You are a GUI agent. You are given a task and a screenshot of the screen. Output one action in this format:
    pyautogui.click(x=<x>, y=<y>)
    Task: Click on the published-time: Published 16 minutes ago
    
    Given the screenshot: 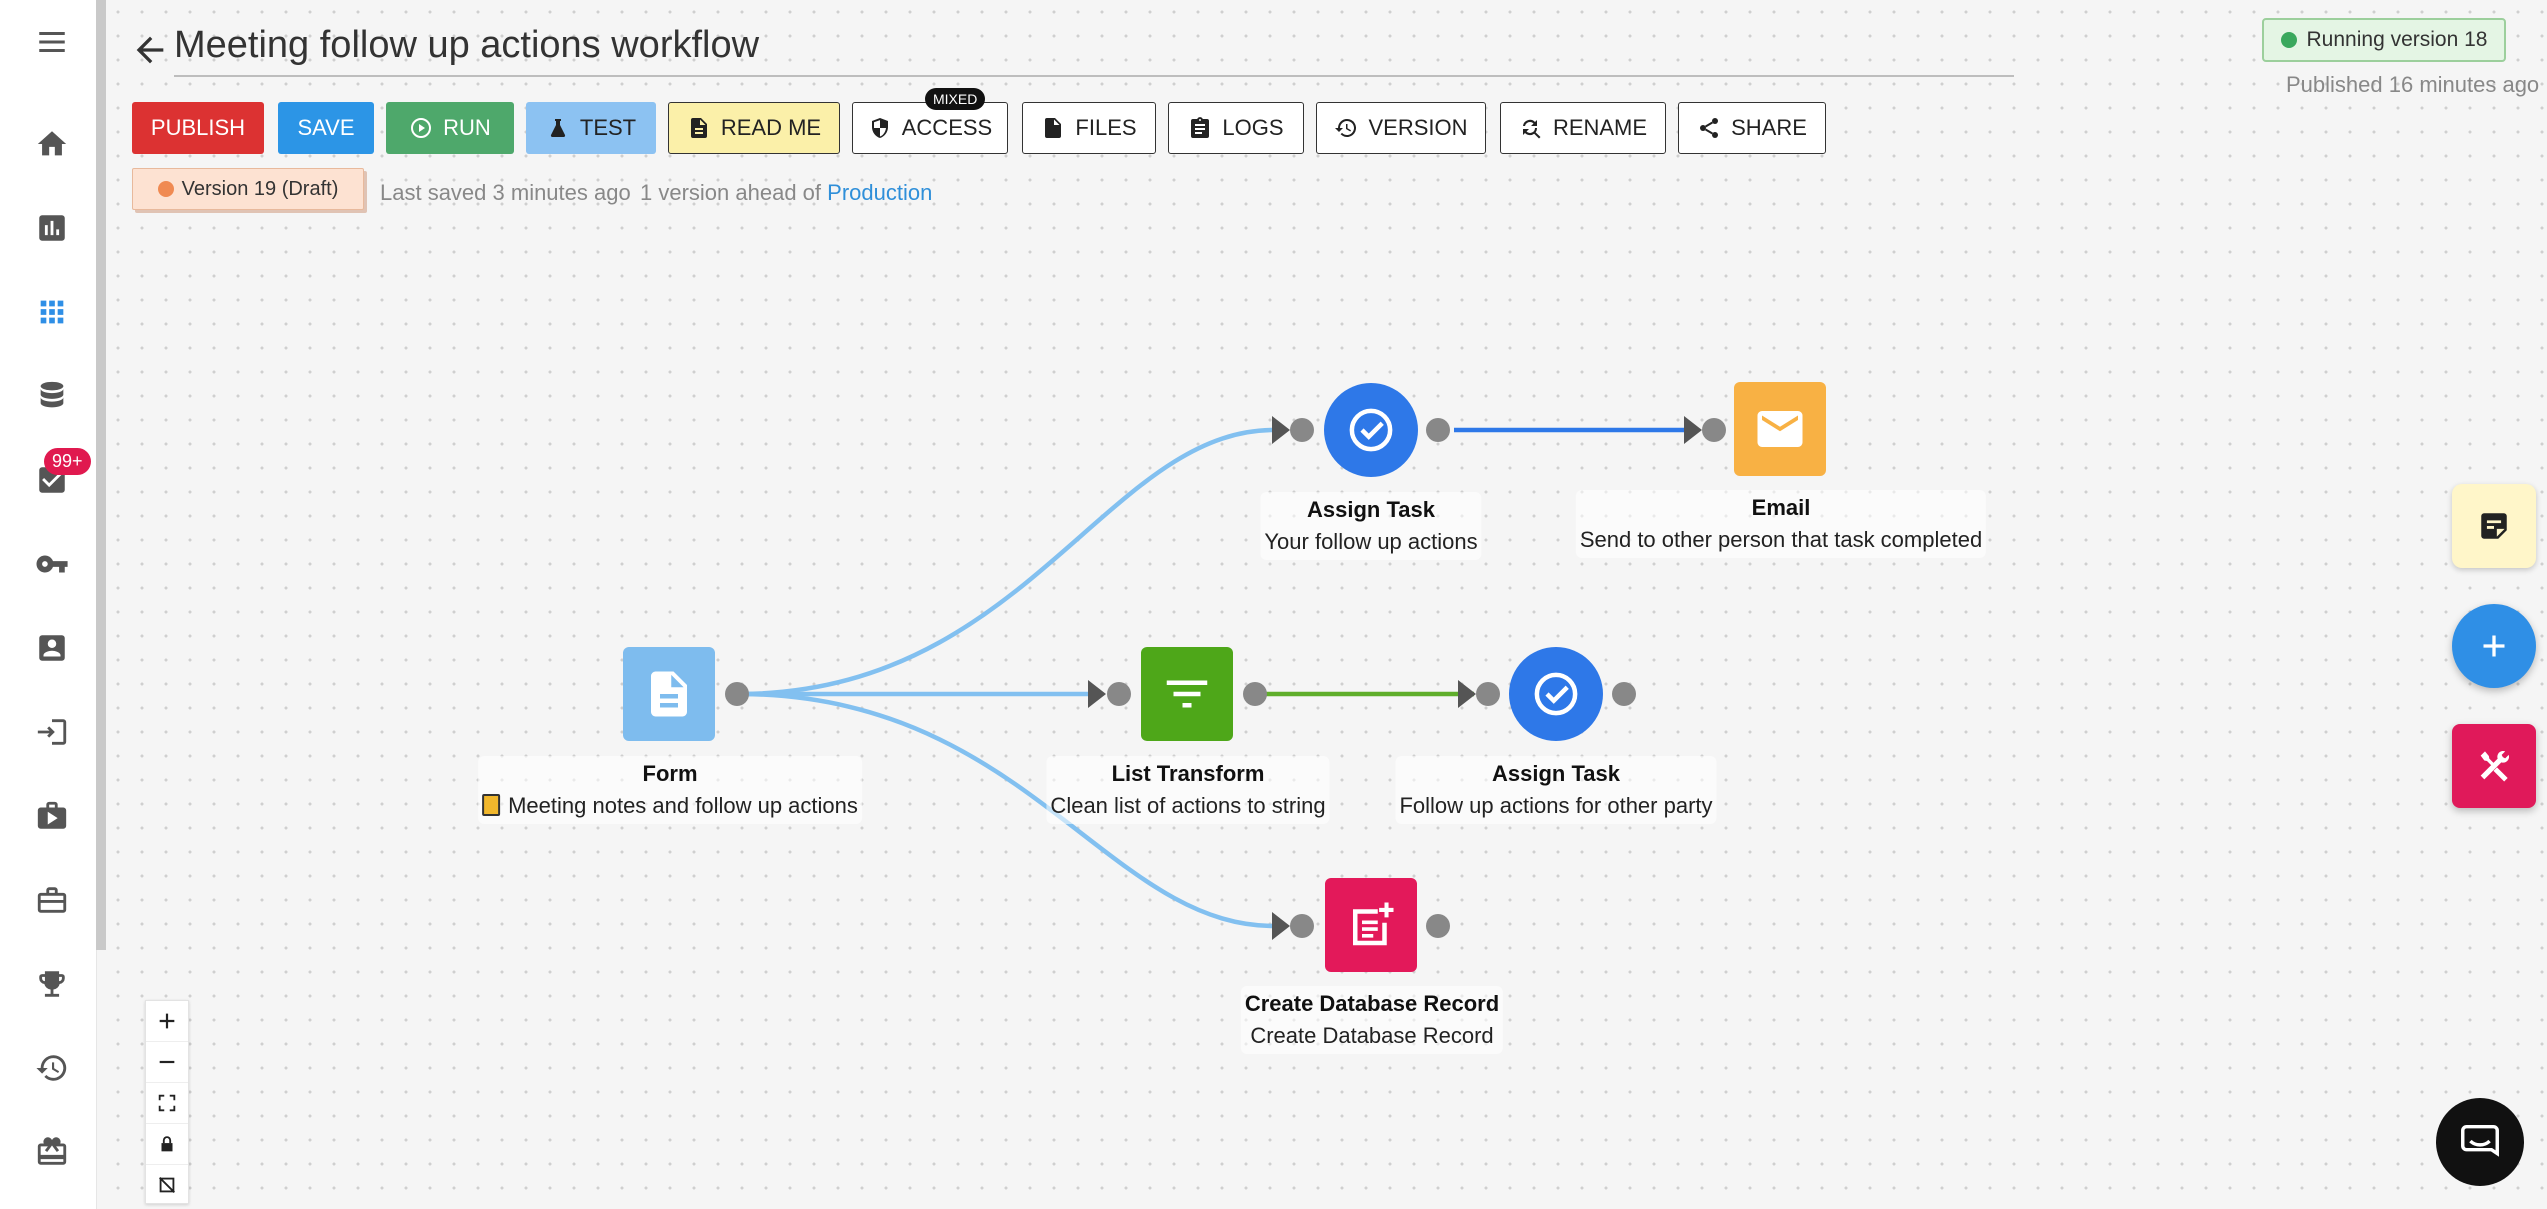 What is the action you would take?
    pyautogui.click(x=2413, y=84)
    